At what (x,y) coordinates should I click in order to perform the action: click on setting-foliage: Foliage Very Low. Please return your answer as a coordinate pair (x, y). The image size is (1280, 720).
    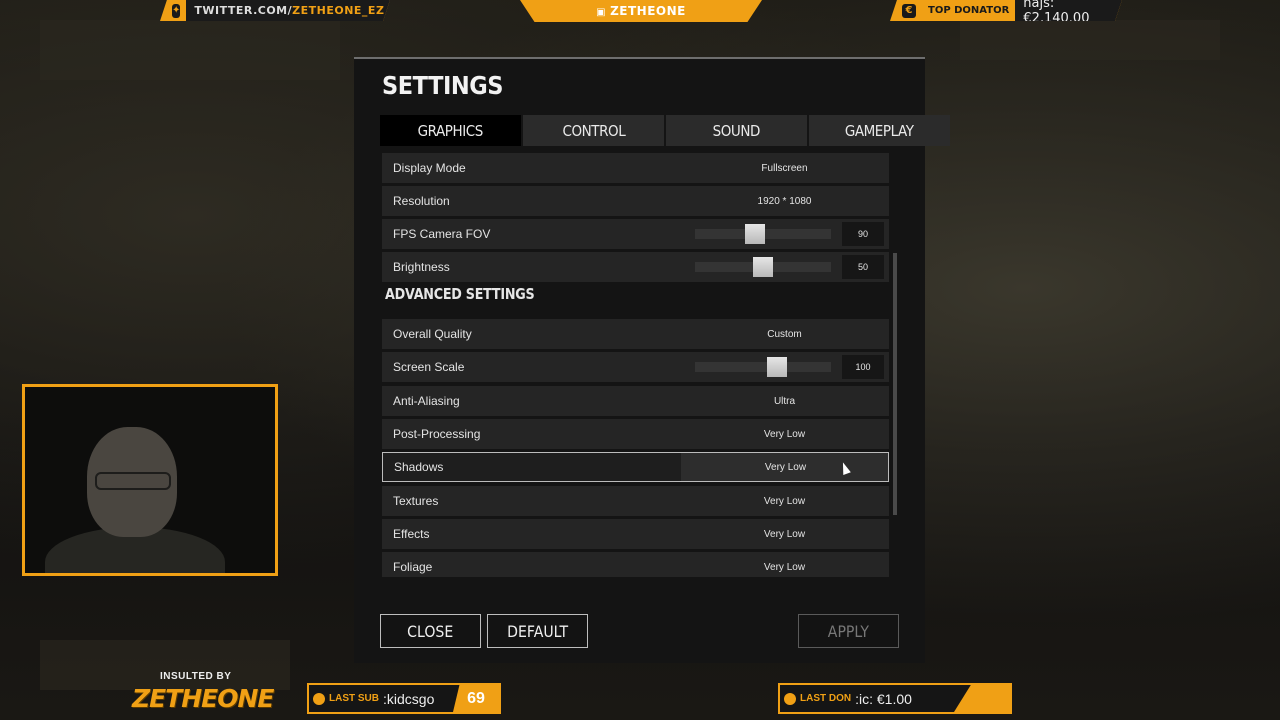
    Looking at the image, I should click on (635, 564).